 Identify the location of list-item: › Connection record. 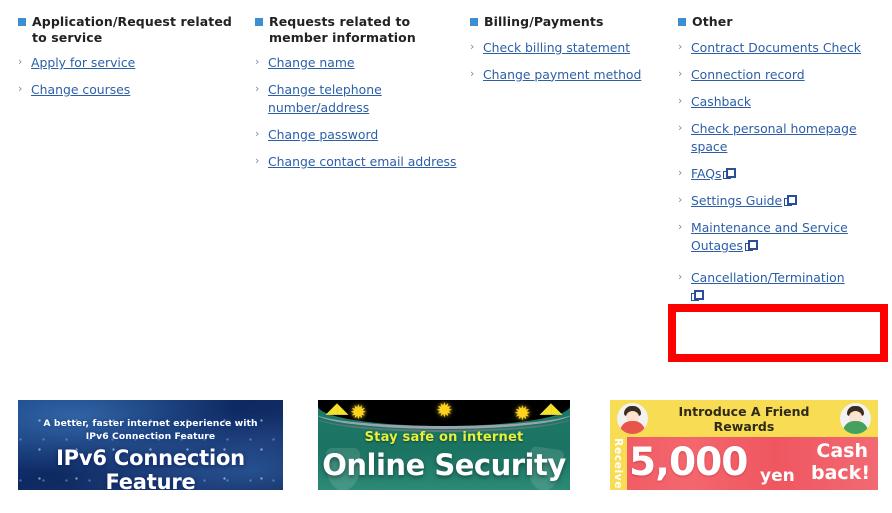
(780, 74).